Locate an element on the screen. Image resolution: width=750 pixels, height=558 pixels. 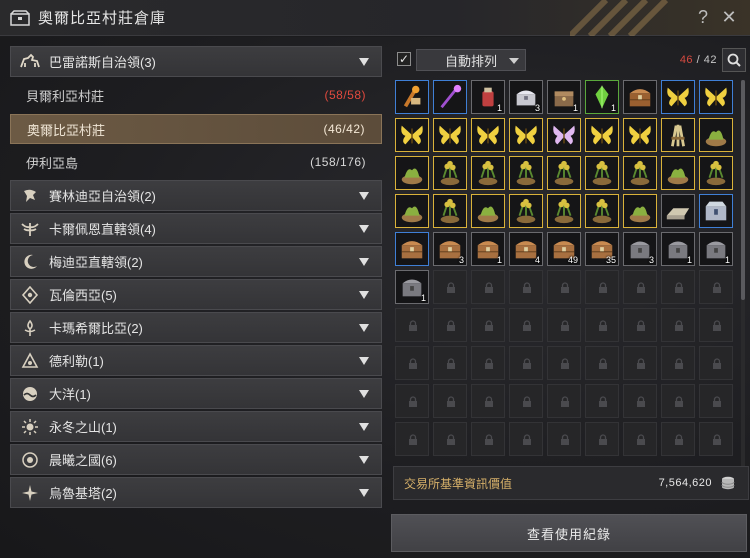
region-item-drieghan: 德利勒(1) is located at coordinates (196, 360).